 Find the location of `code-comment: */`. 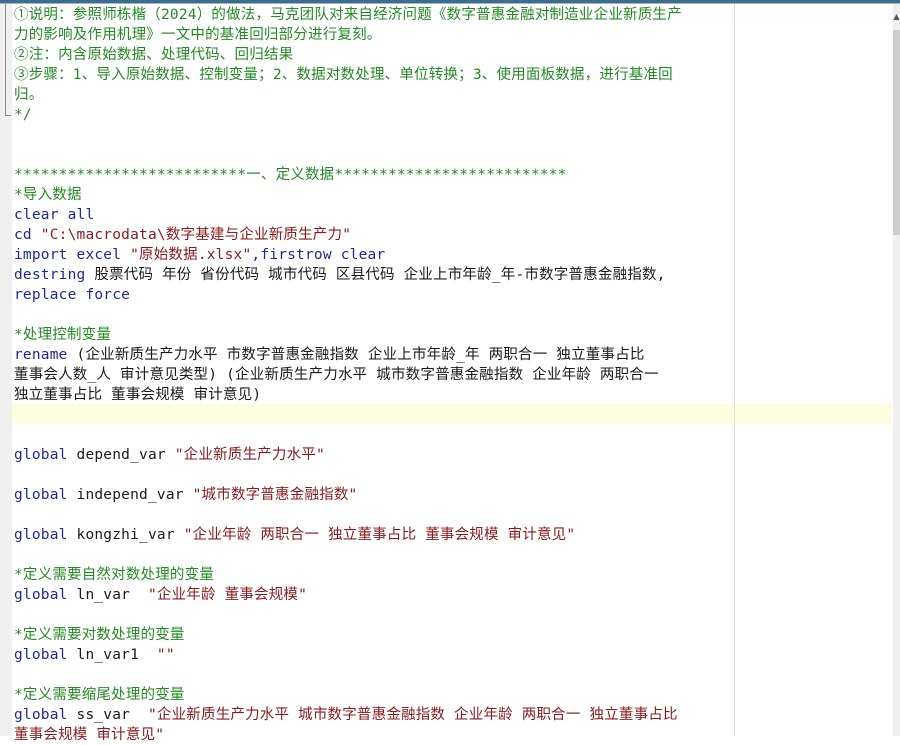

code-comment: */ is located at coordinates (23, 115).